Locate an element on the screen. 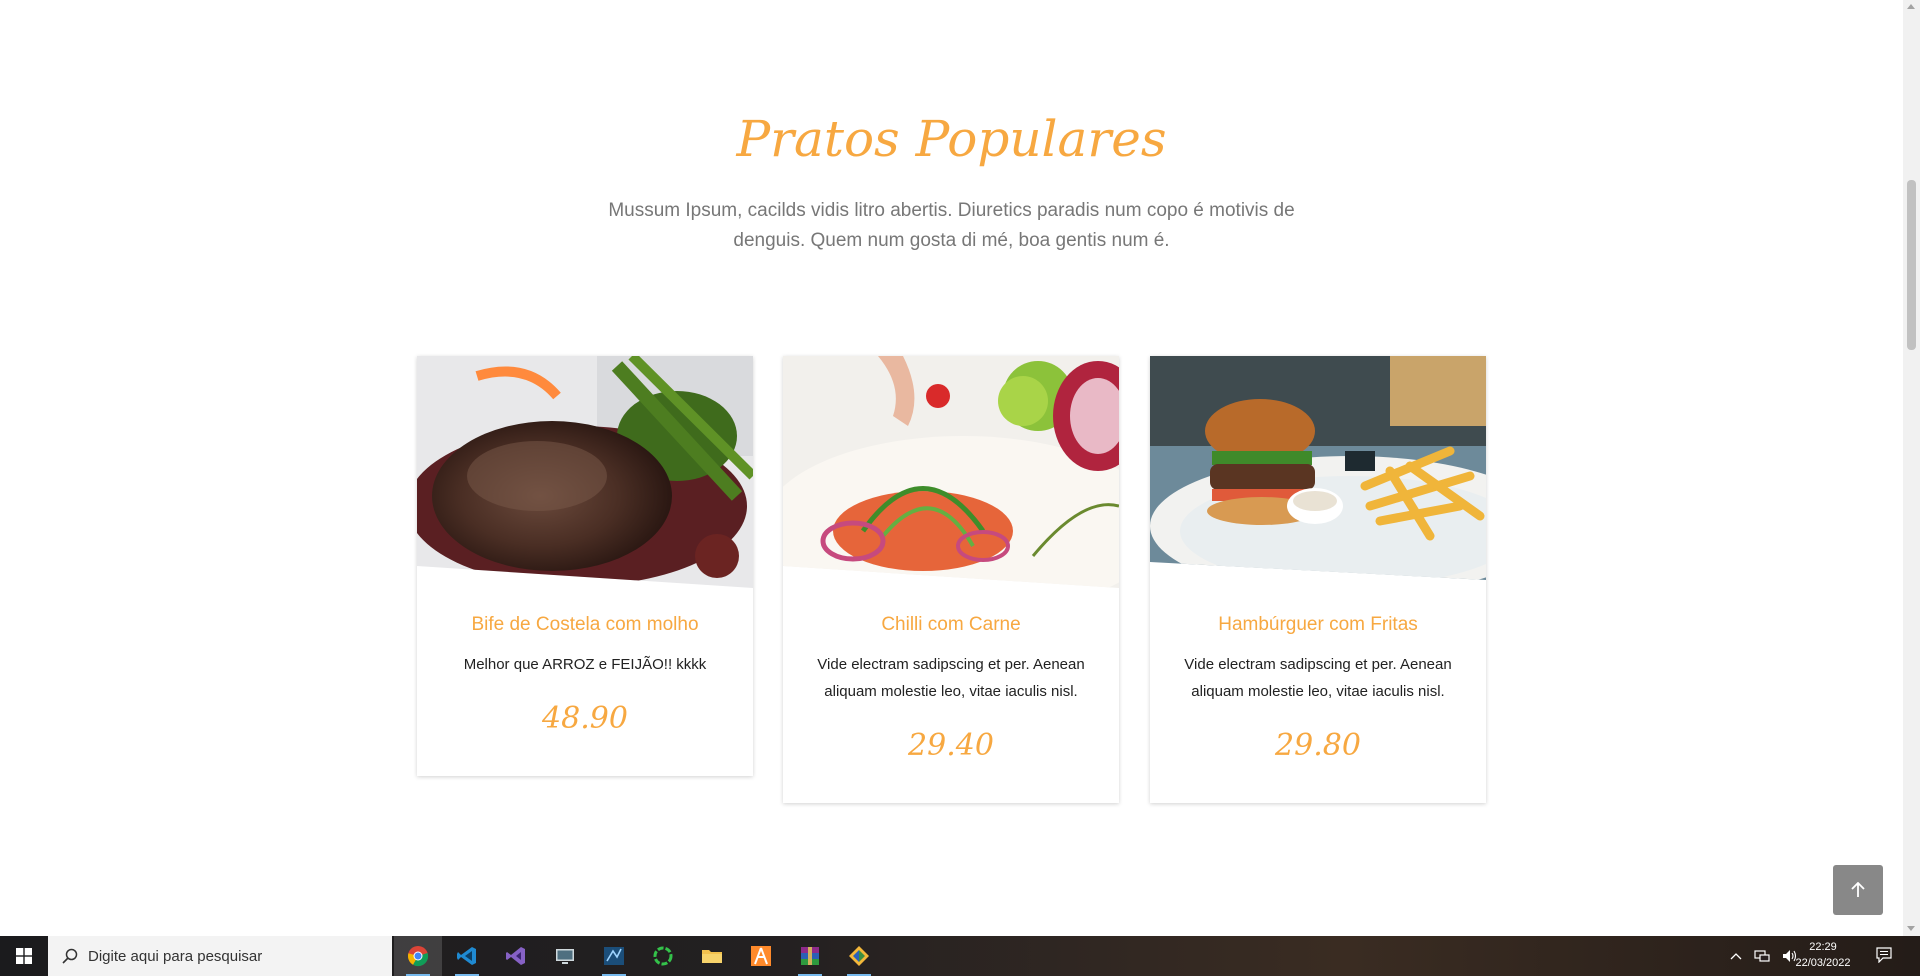  vscode-icon is located at coordinates (466, 956).